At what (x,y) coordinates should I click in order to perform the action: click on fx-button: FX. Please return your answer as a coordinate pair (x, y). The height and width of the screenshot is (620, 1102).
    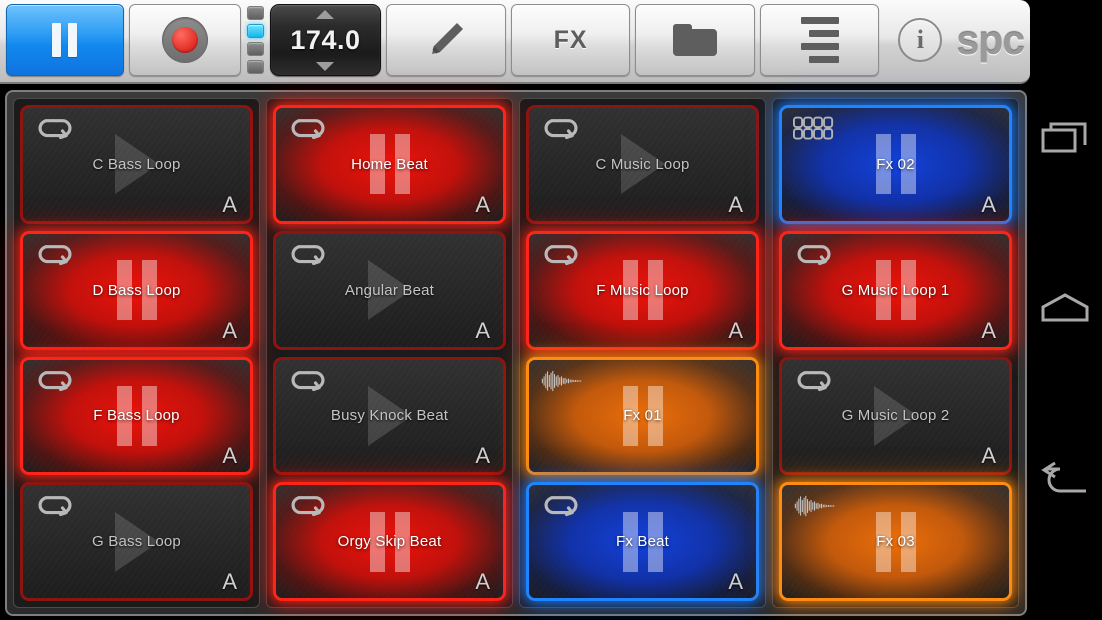
    Looking at the image, I should click on (570, 40).